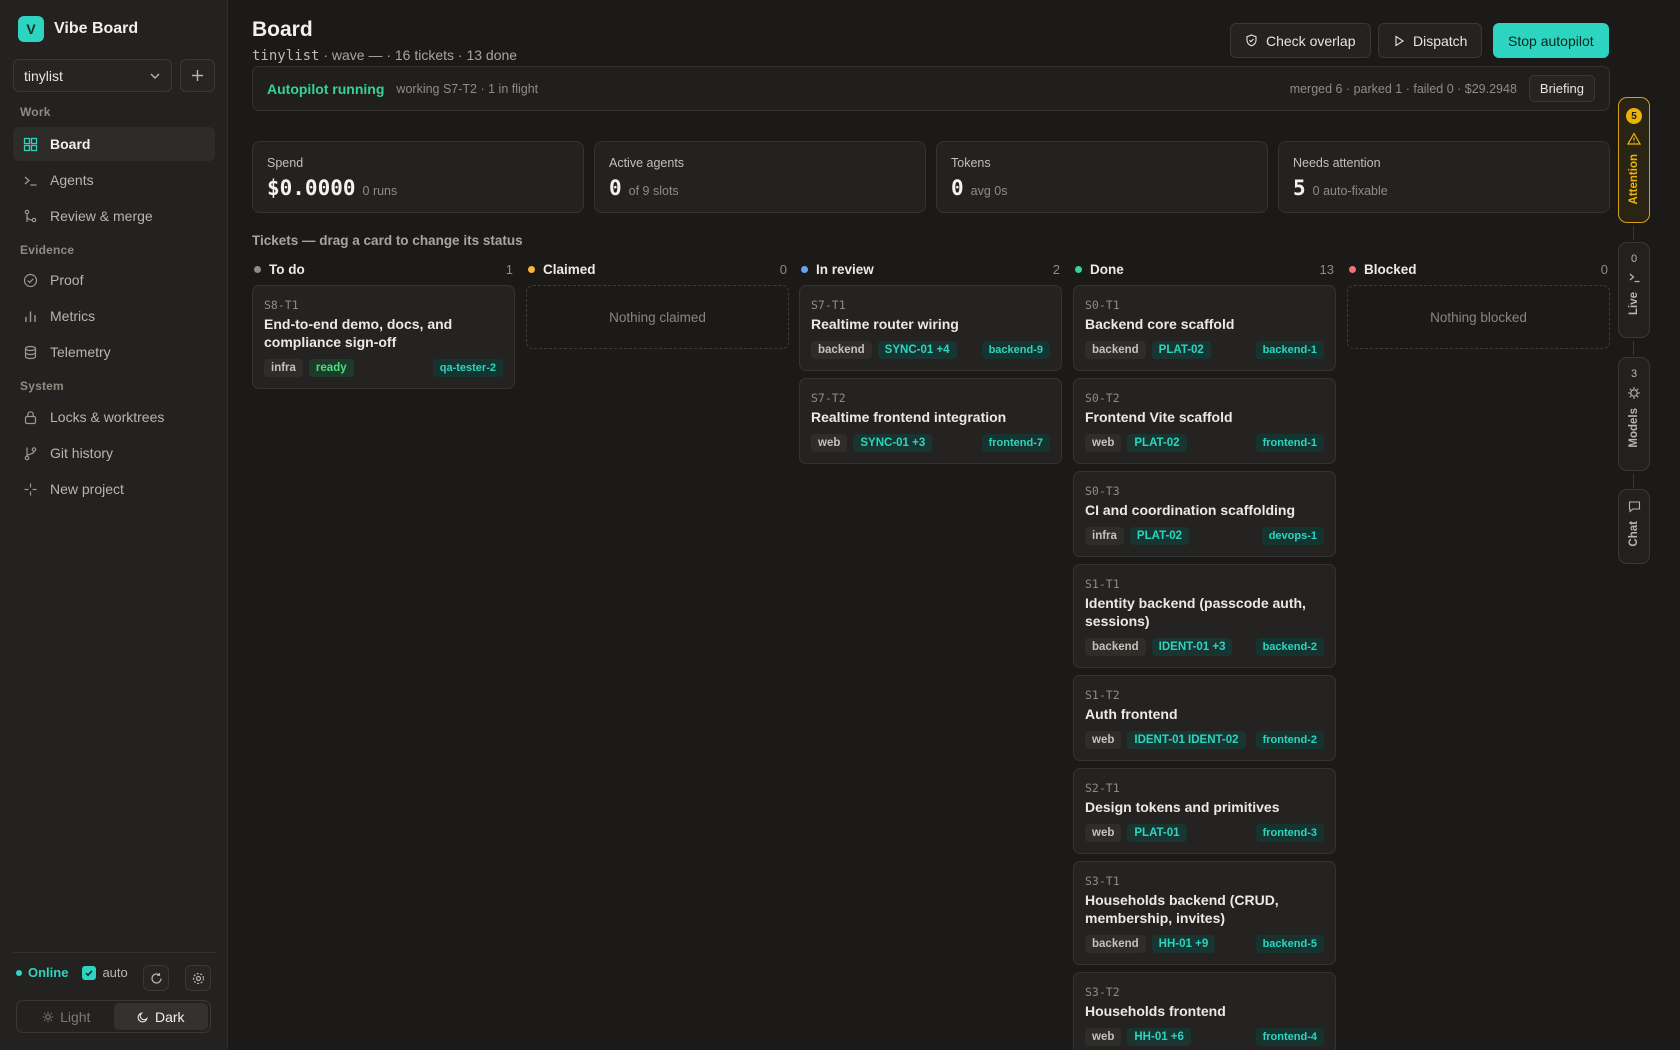 This screenshot has width=1680, height=1050. I want to click on nav-item-review-merge: Review & merge, so click(114, 216).